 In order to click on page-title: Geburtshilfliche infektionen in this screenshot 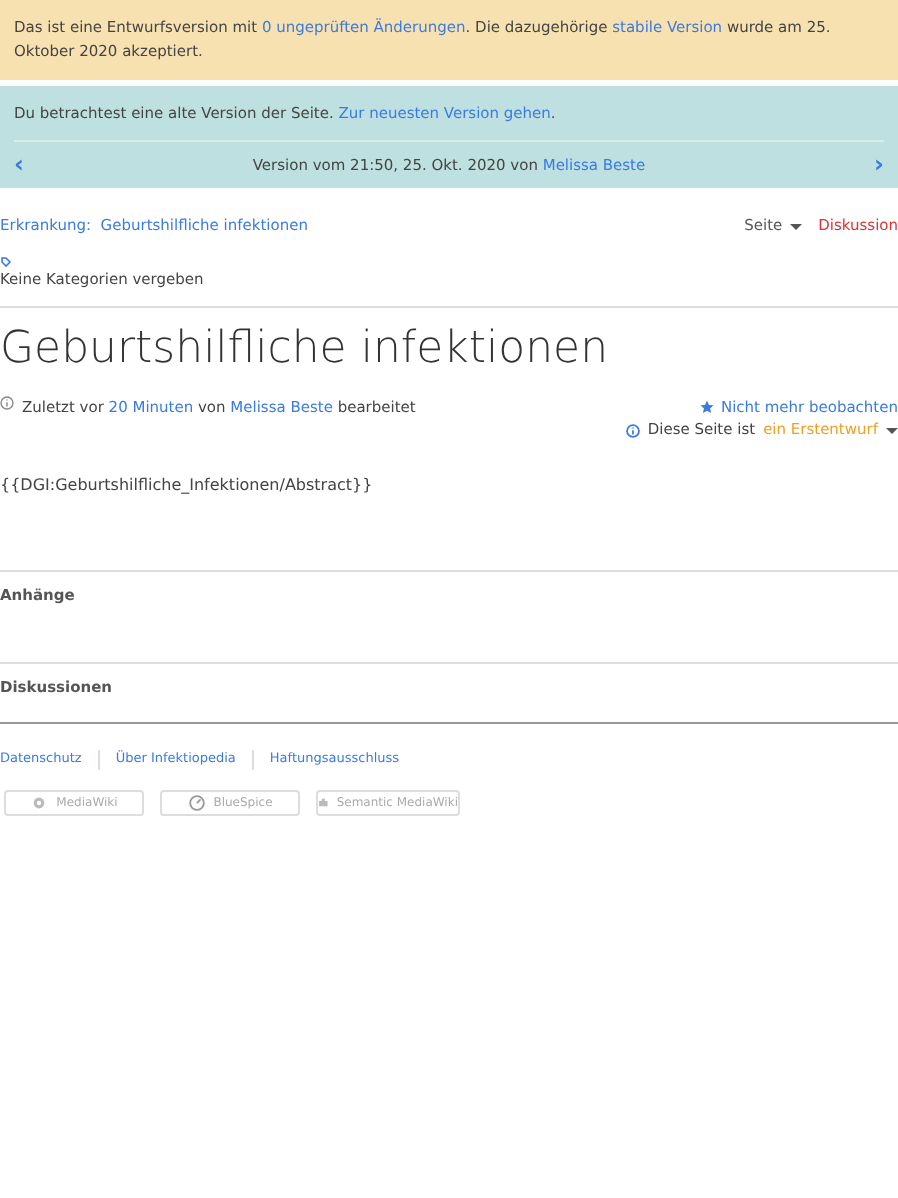, I will do `click(305, 350)`.